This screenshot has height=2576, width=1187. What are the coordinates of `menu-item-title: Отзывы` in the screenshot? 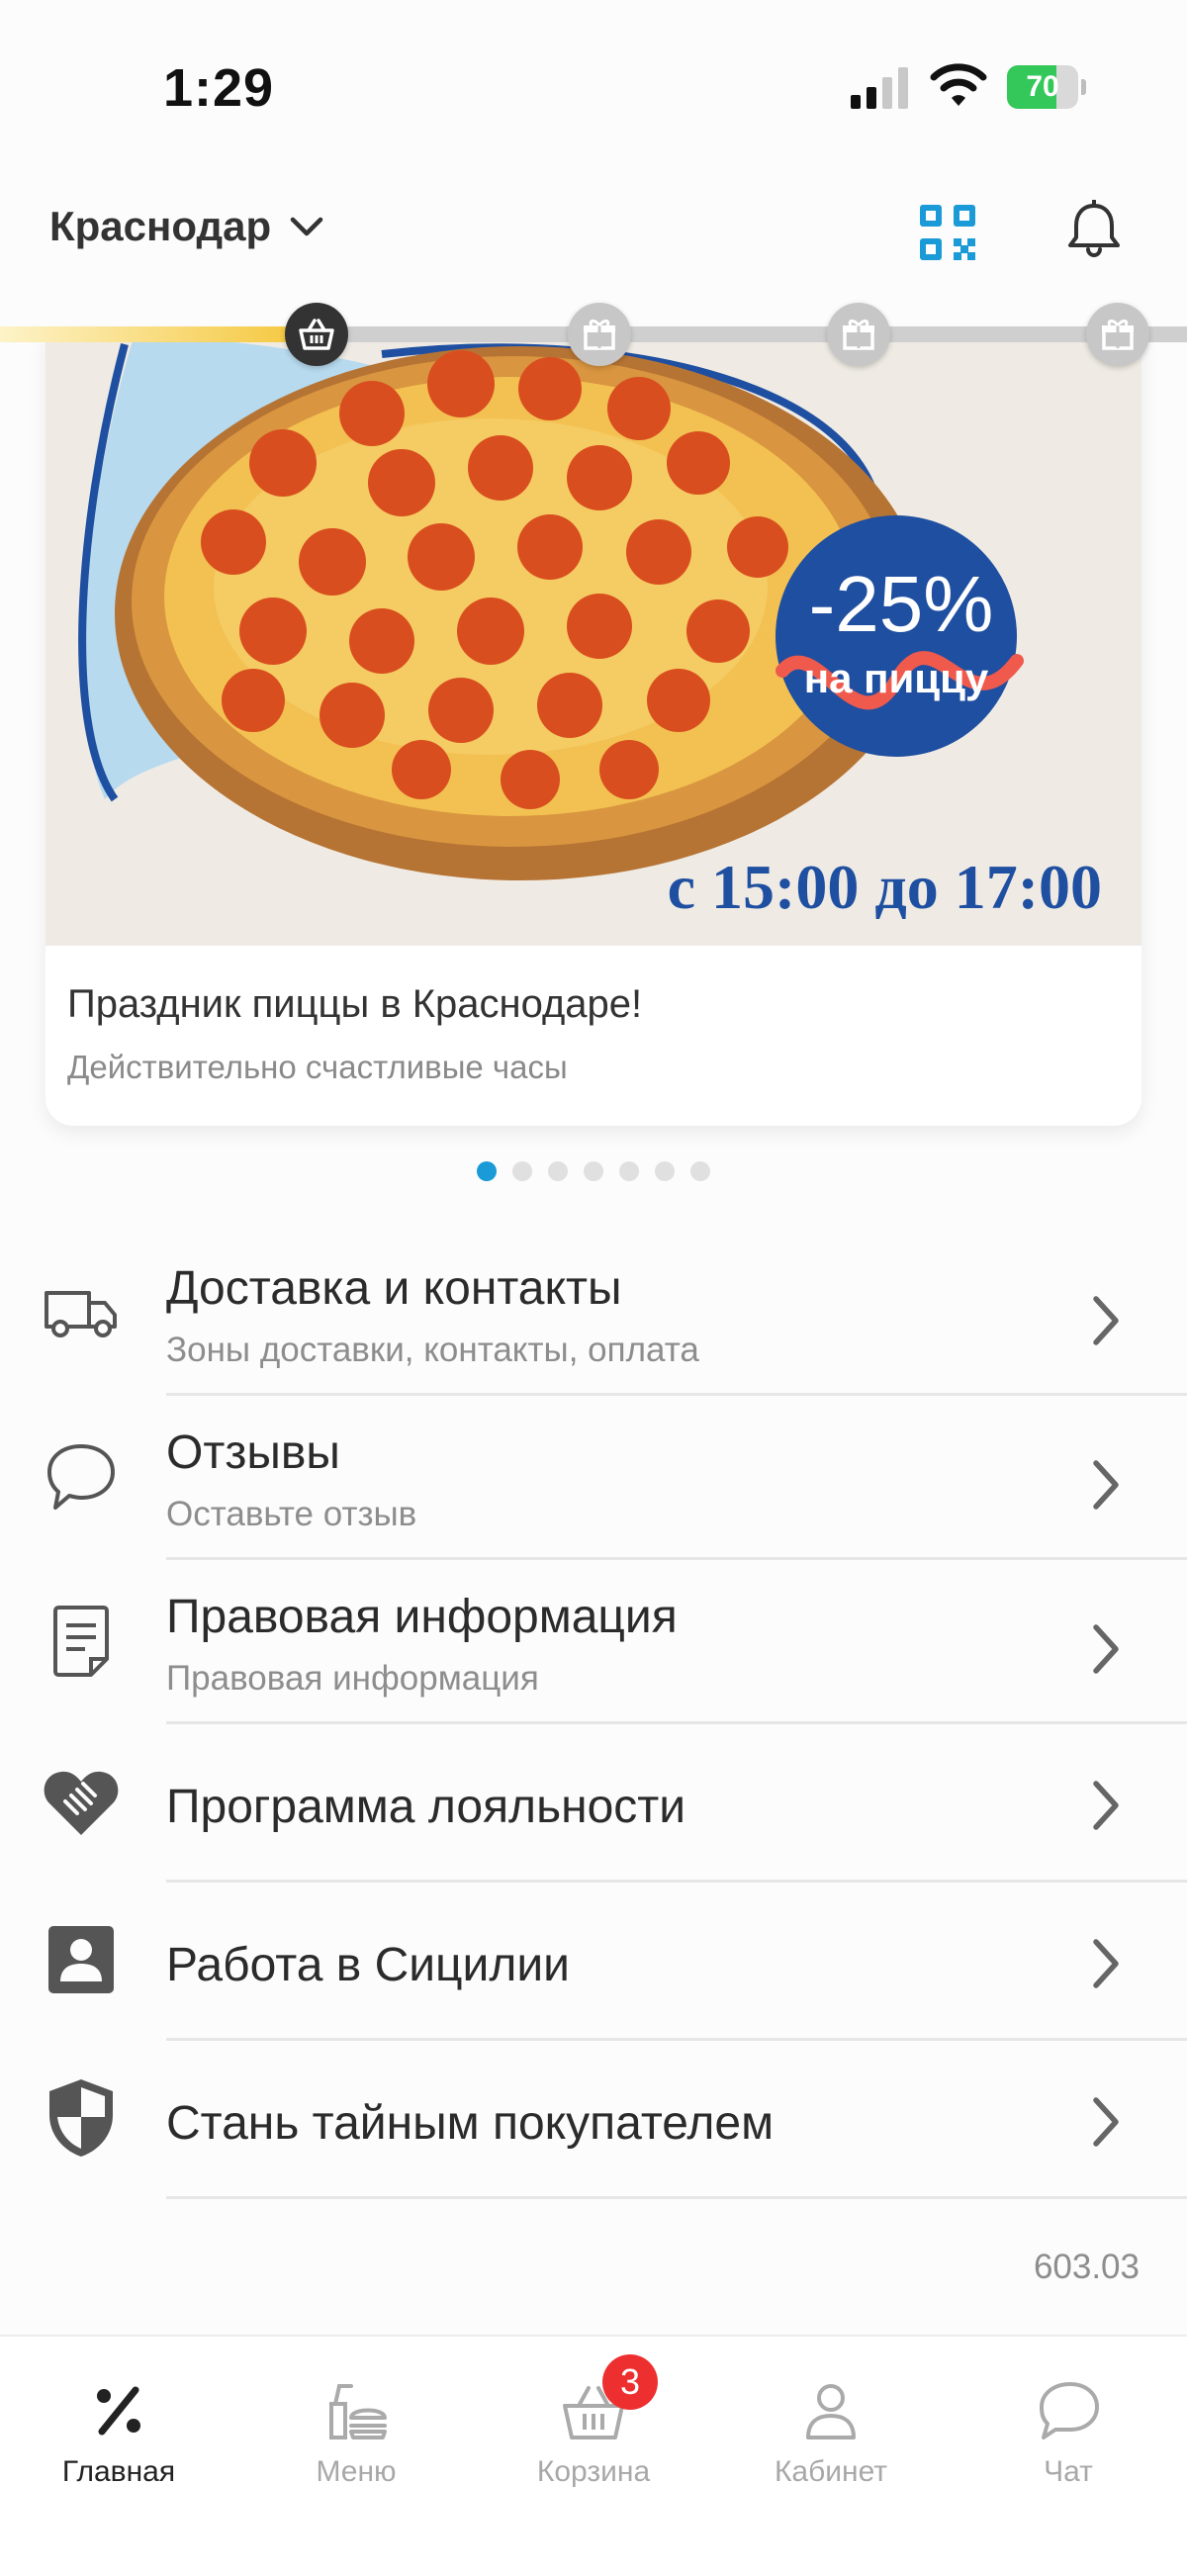 It's located at (253, 1453).